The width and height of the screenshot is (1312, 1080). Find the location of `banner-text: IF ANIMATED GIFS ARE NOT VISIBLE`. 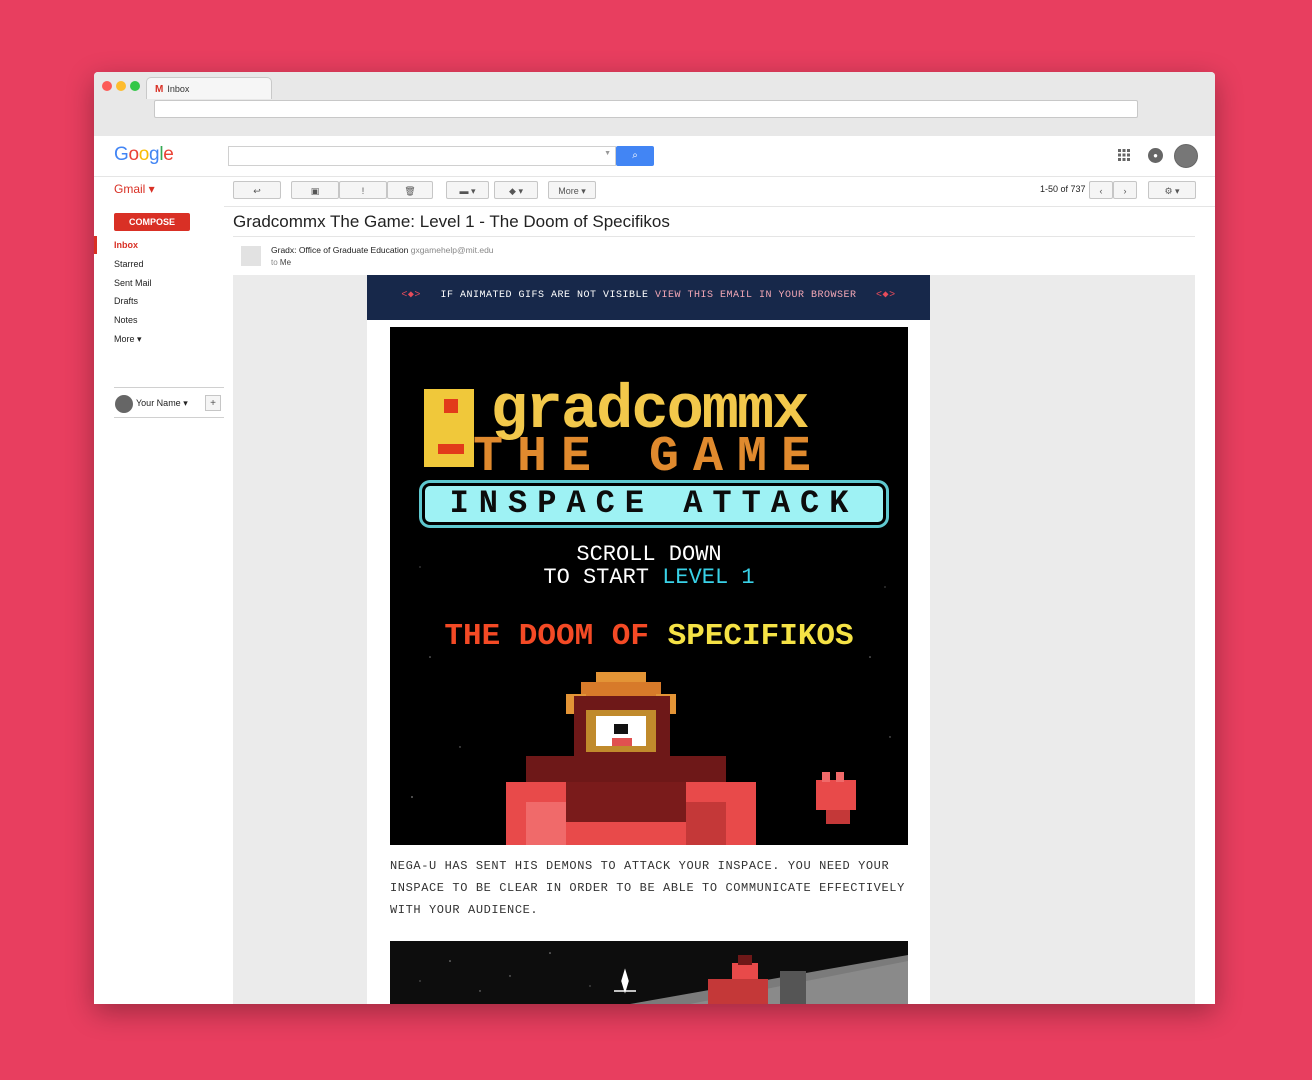

banner-text: IF ANIMATED GIFS ARE NOT VISIBLE is located at coordinates (544, 295).